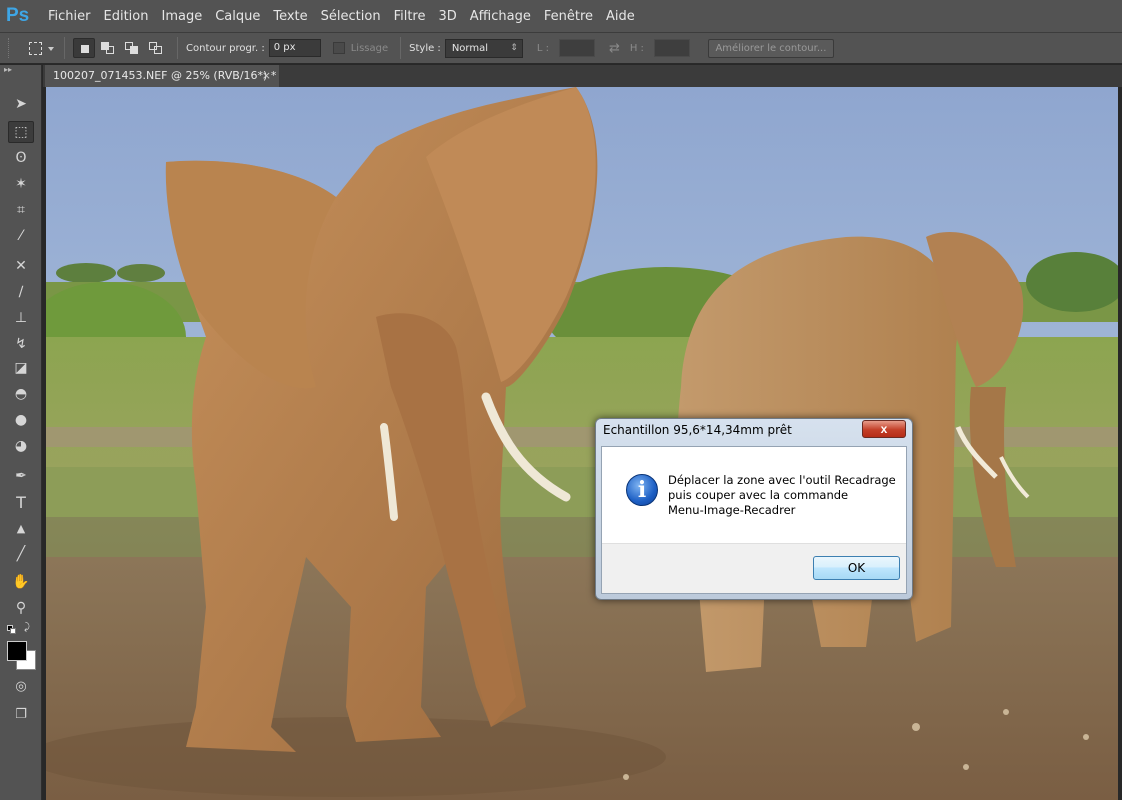 The width and height of the screenshot is (1122, 800). I want to click on style-label: Style :, so click(425, 48).